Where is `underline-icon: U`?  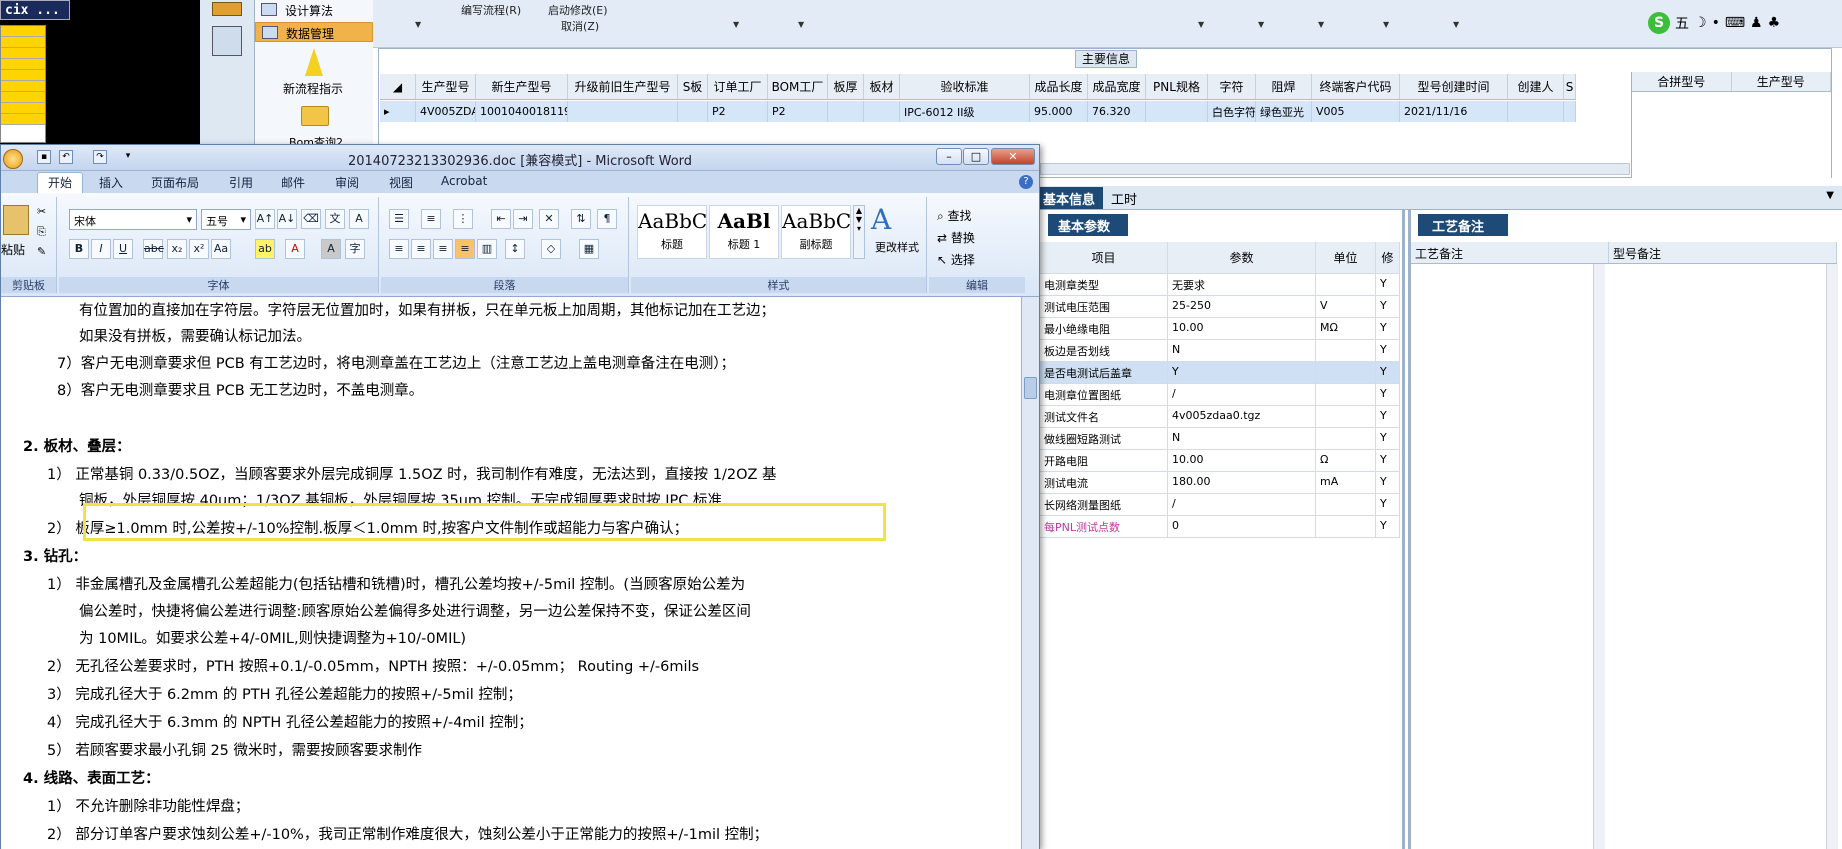 underline-icon: U is located at coordinates (123, 249).